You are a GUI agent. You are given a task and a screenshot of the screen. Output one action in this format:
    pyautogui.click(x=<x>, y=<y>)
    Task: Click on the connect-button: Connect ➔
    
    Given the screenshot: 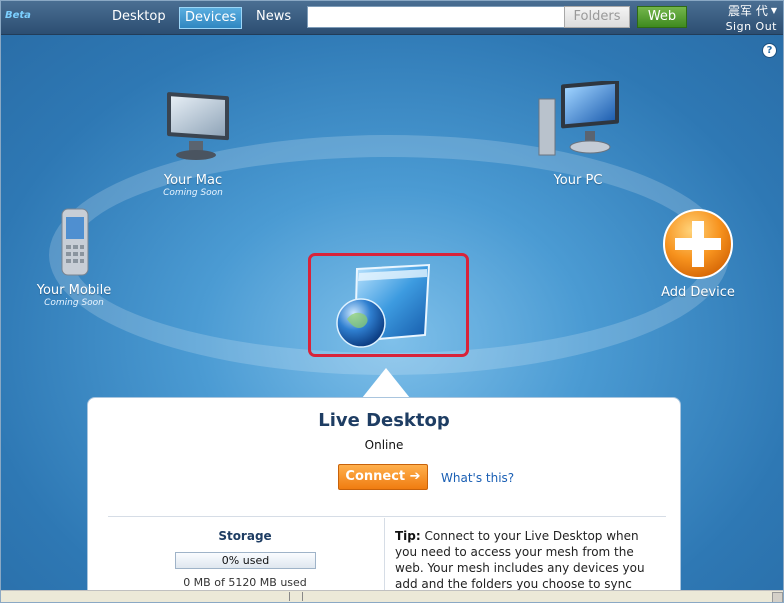 What is the action you would take?
    pyautogui.click(x=383, y=477)
    